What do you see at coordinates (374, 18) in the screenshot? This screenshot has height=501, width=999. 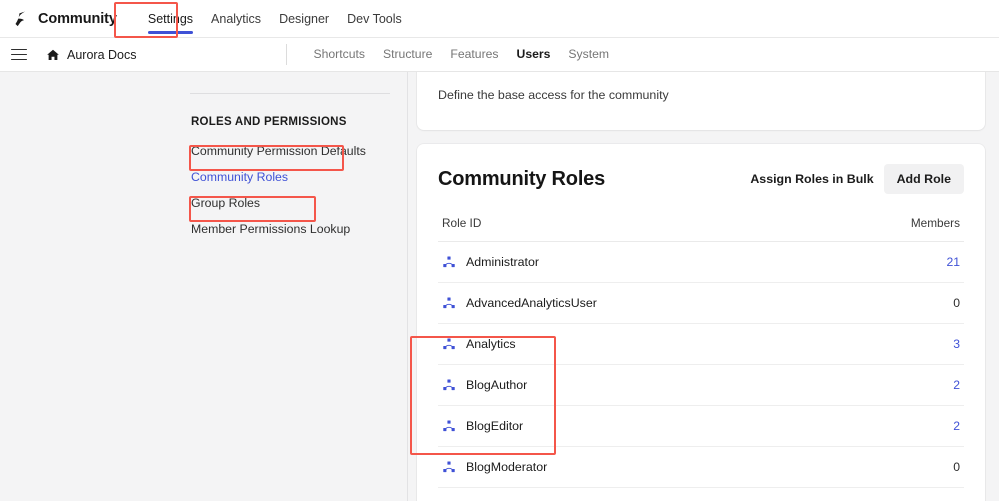 I see `tab-dev-tools: Dev Tools` at bounding box center [374, 18].